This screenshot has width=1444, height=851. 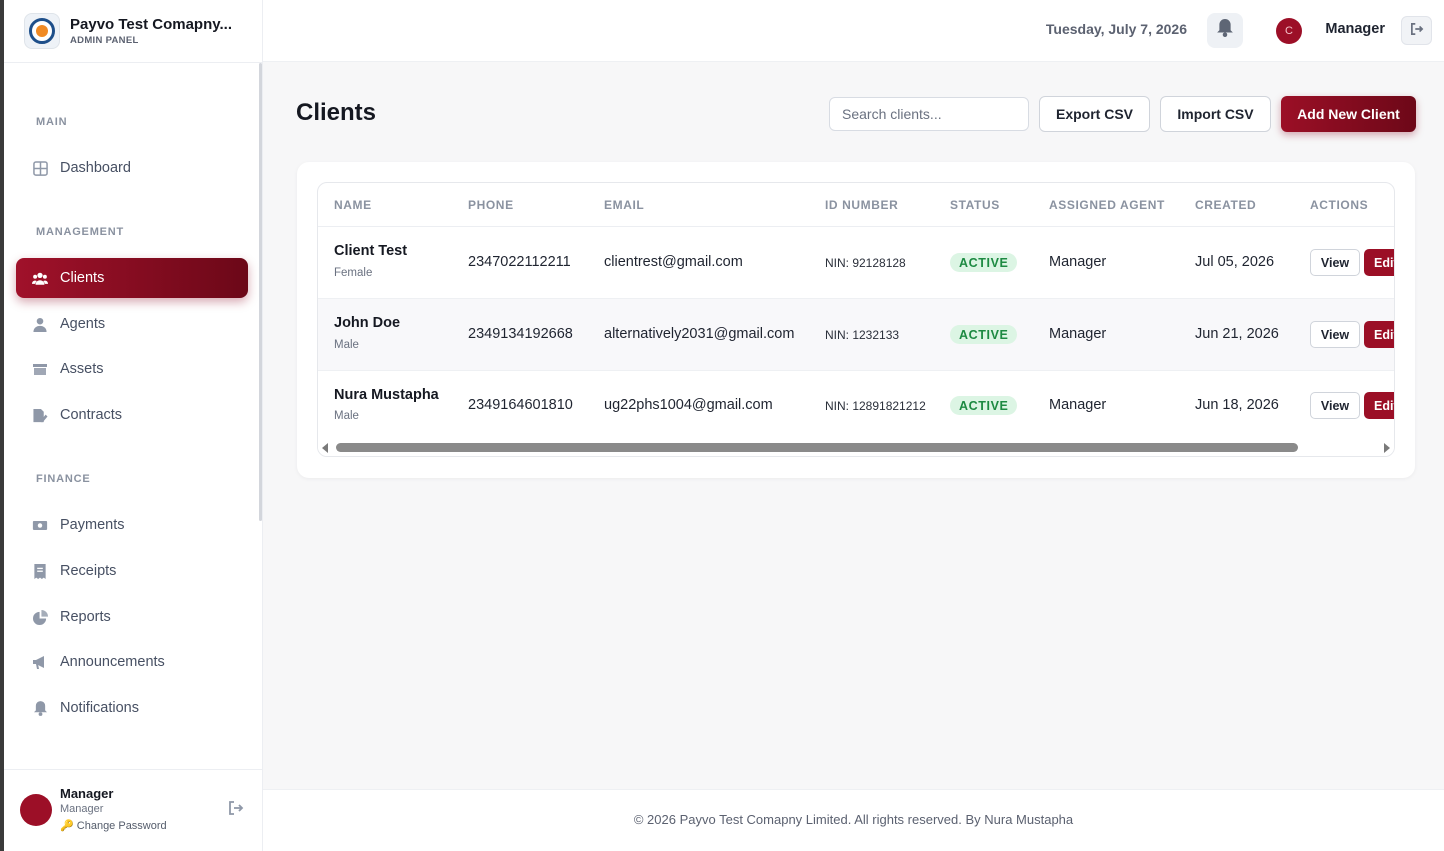 What do you see at coordinates (63, 479) in the screenshot?
I see `section-finance: FINANCE` at bounding box center [63, 479].